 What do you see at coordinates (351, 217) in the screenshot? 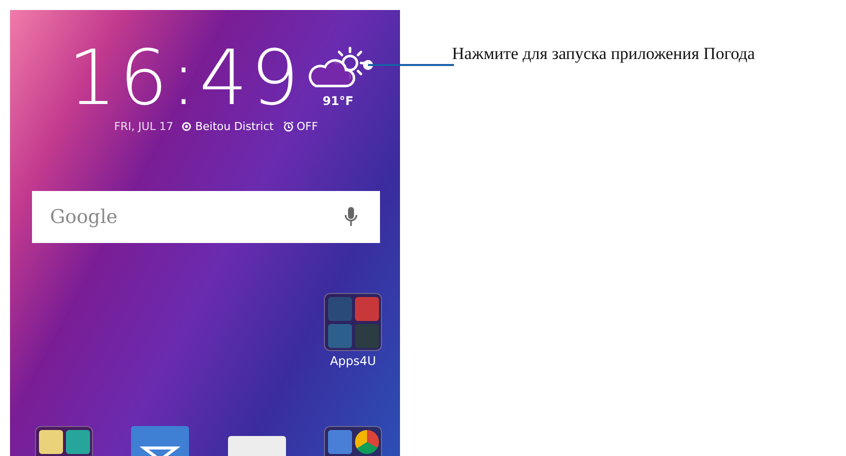
I see `microphone-icon` at bounding box center [351, 217].